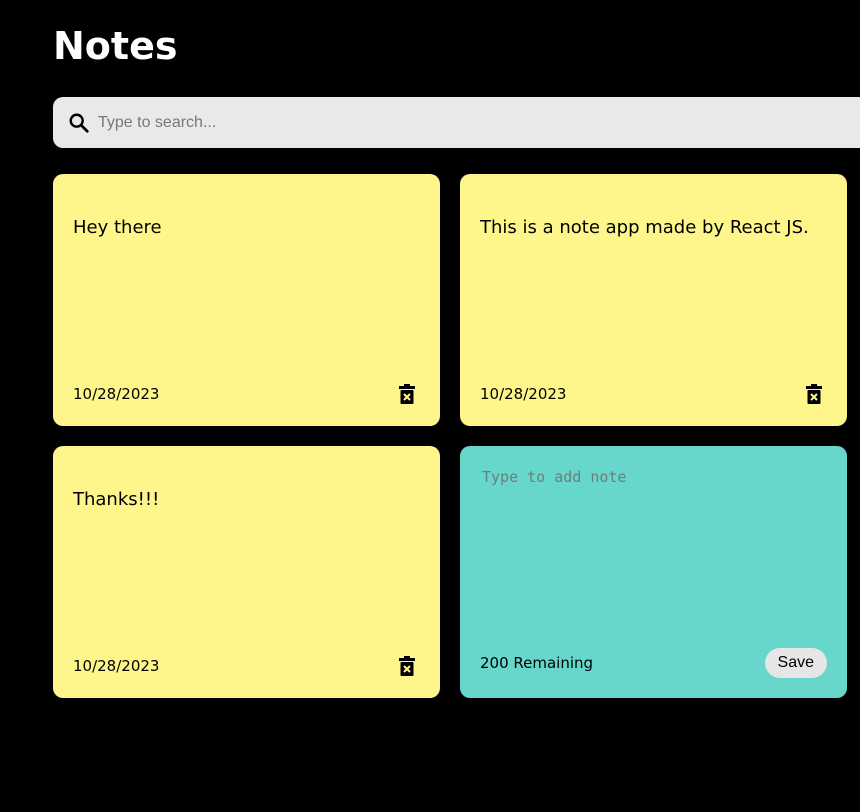 The height and width of the screenshot is (812, 860). Describe the element at coordinates (795, 663) in the screenshot. I see `save-button: Save` at that location.